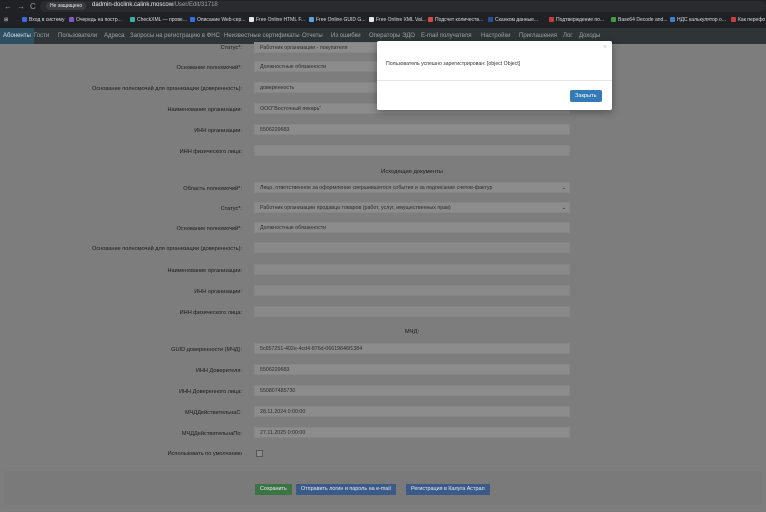 The height and width of the screenshot is (512, 766). What do you see at coordinates (412, 129) in the screenshot?
I see `org-inn-field: 5506229683` at bounding box center [412, 129].